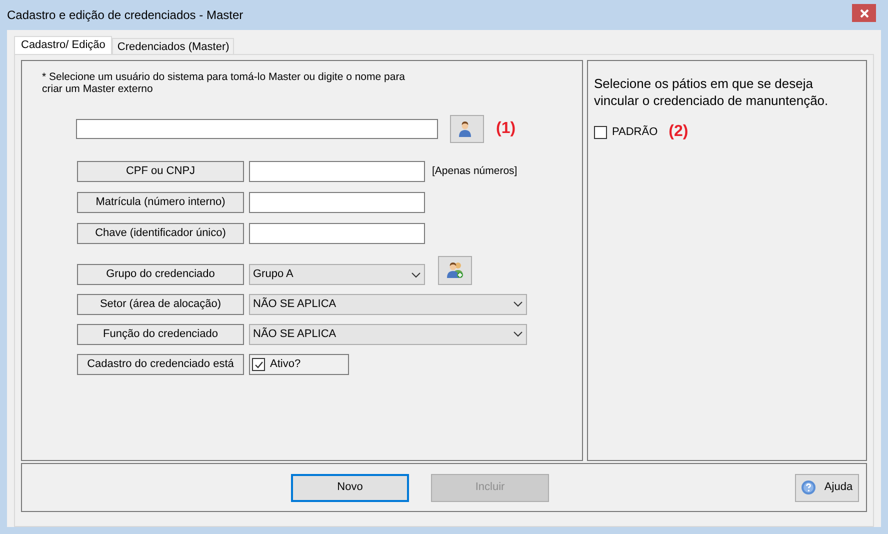  What do you see at coordinates (712, 92) in the screenshot?
I see `yards-instruction: Selecione os pátios em que se deseja vincular o credenciado de manuntenção.` at bounding box center [712, 92].